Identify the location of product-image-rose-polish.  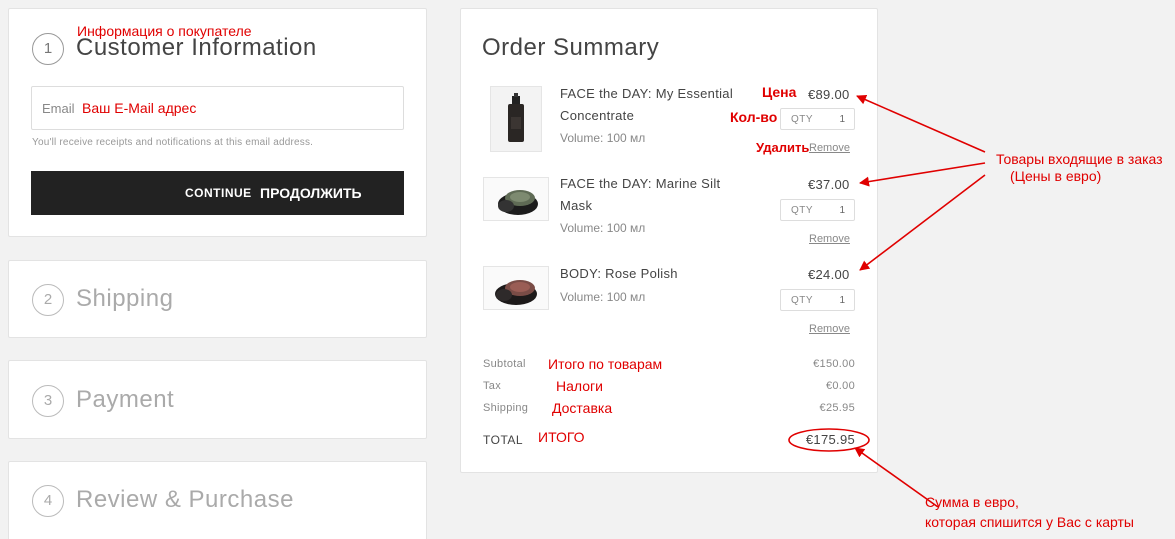
(516, 288).